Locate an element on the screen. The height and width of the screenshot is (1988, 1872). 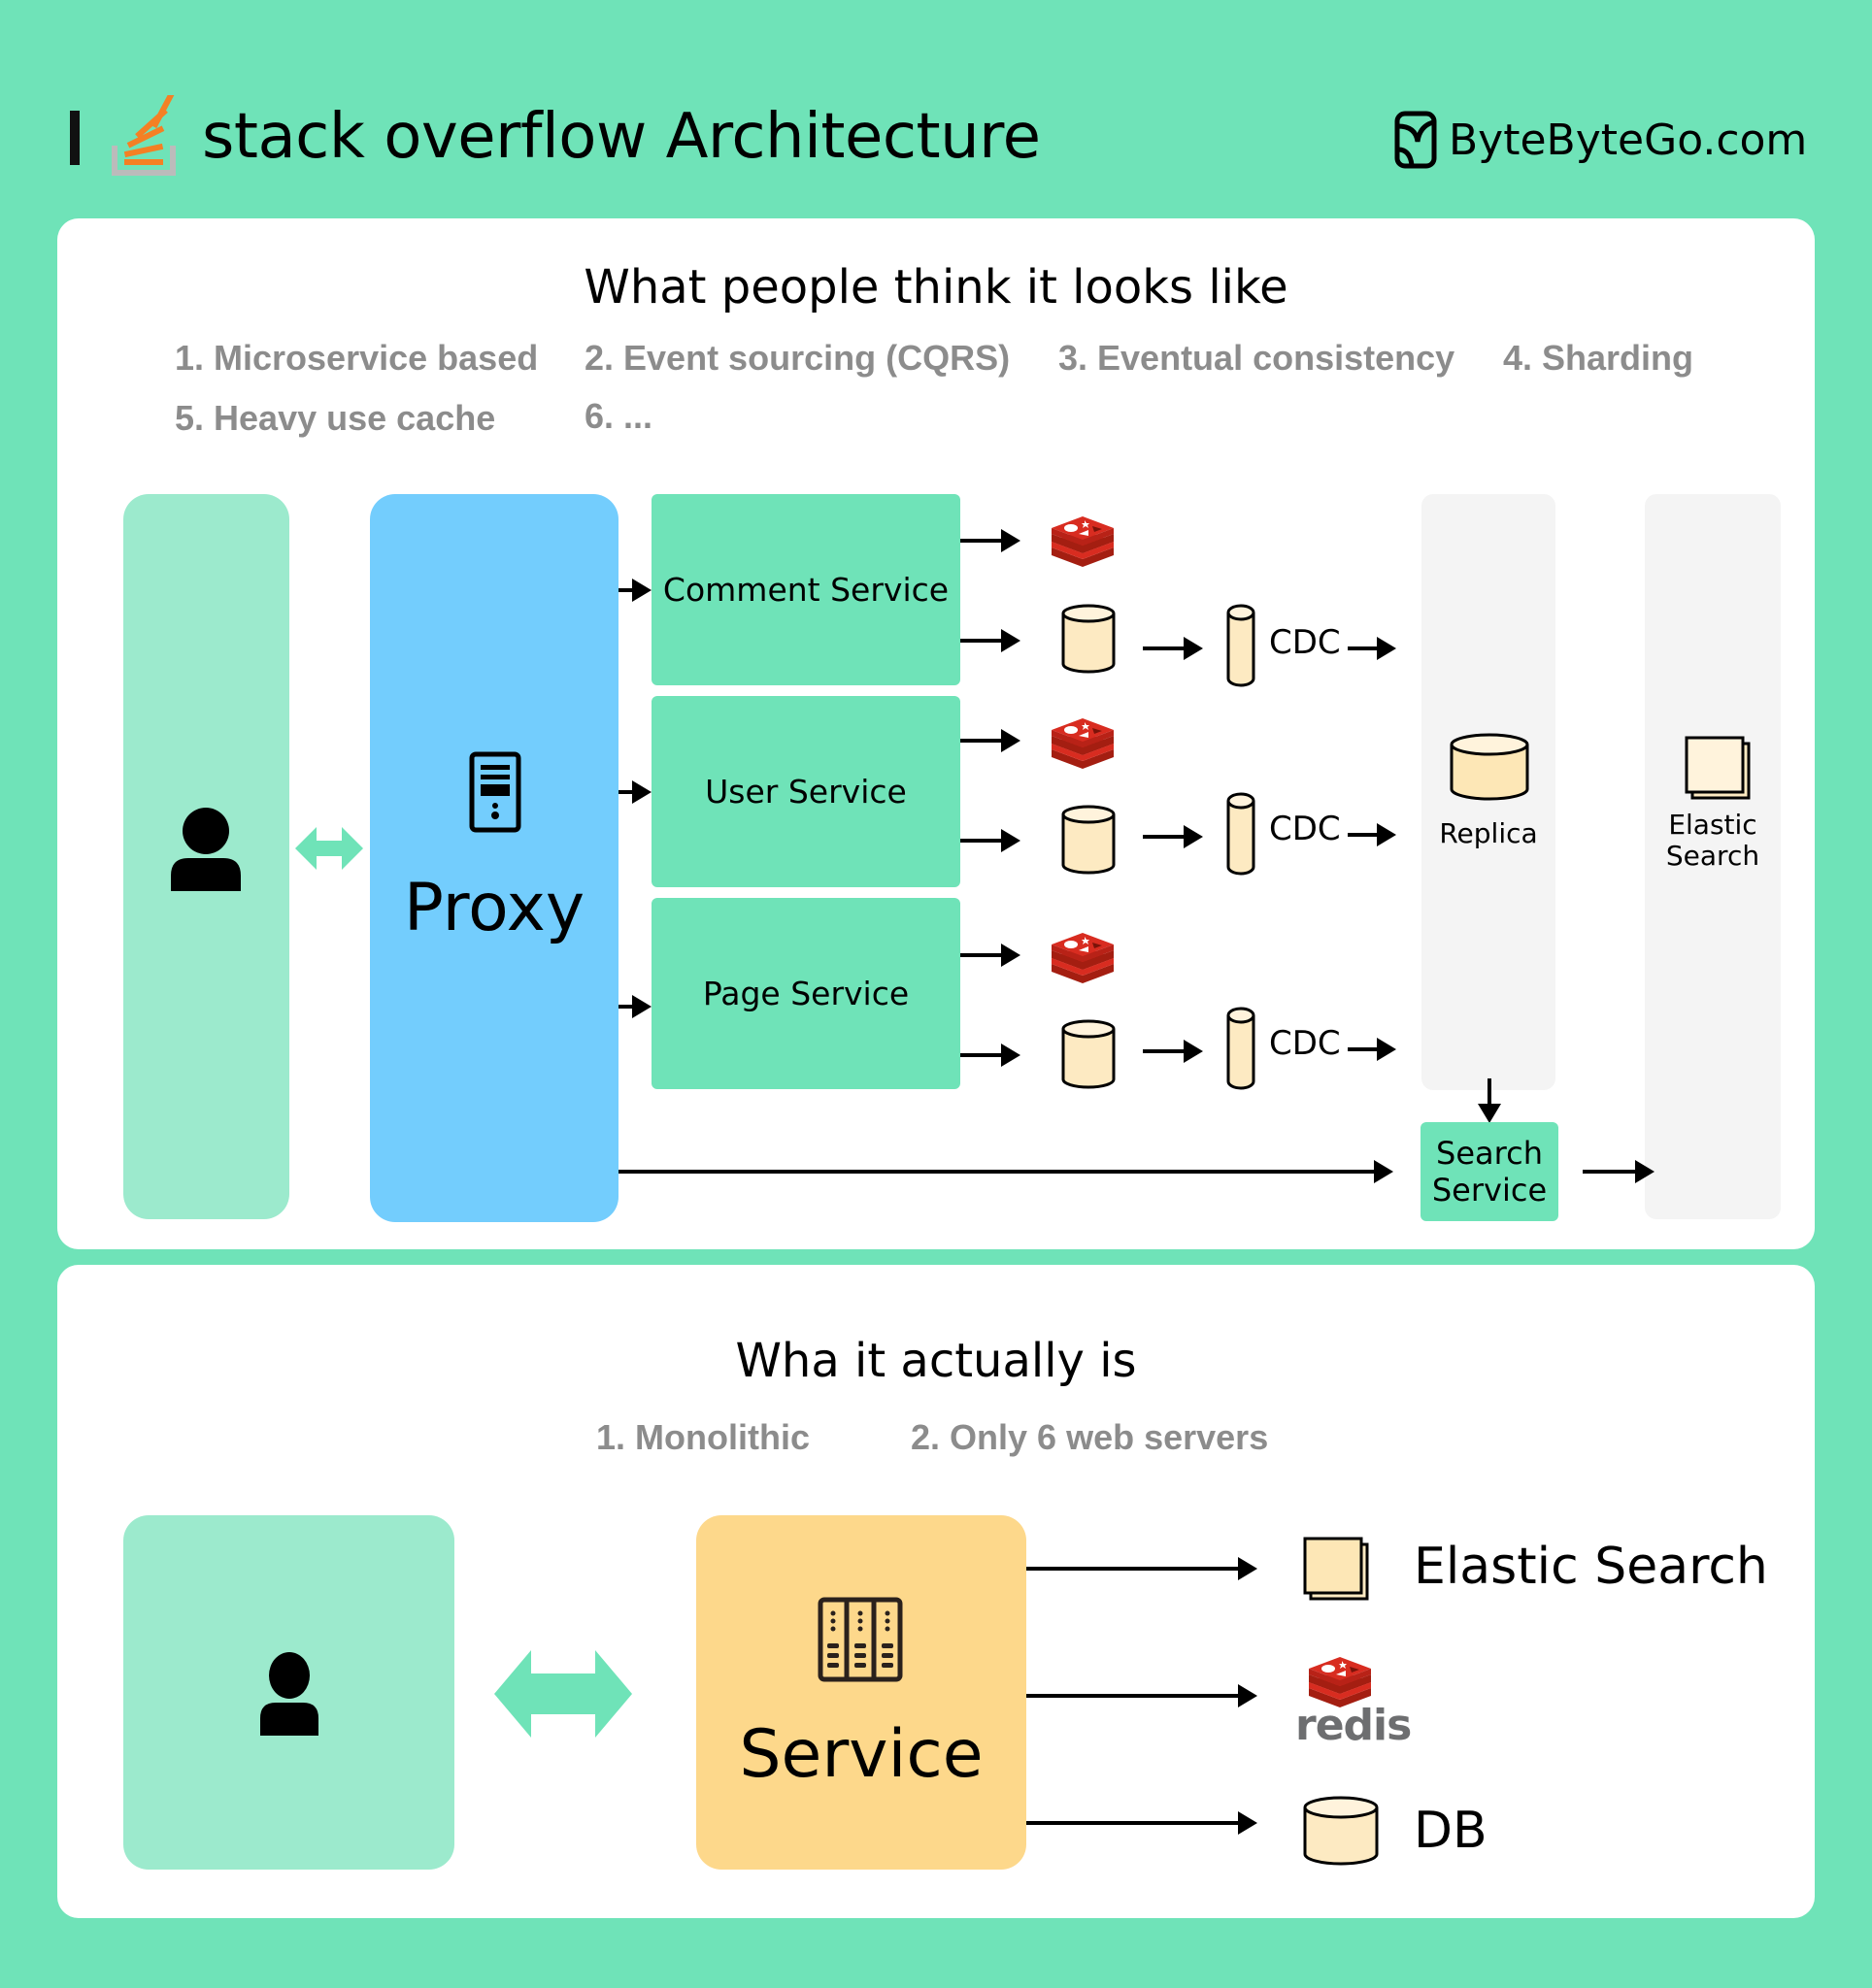
bullet-item: 2. Event sourcing (CQRS) is located at coordinates (798, 358).